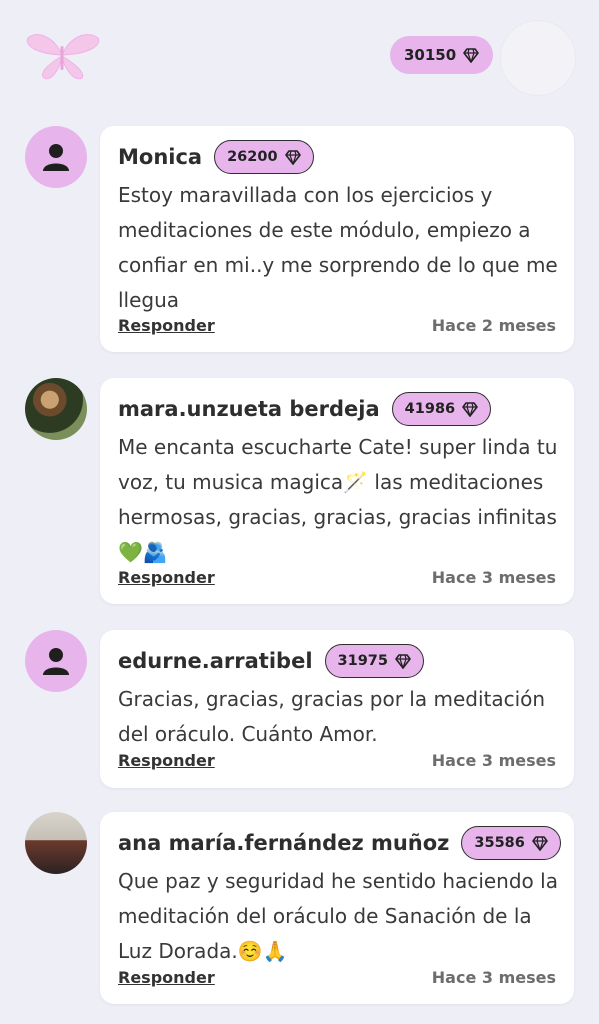  Describe the element at coordinates (249, 409) in the screenshot. I see `username: mara.unzueta berdeja` at that location.